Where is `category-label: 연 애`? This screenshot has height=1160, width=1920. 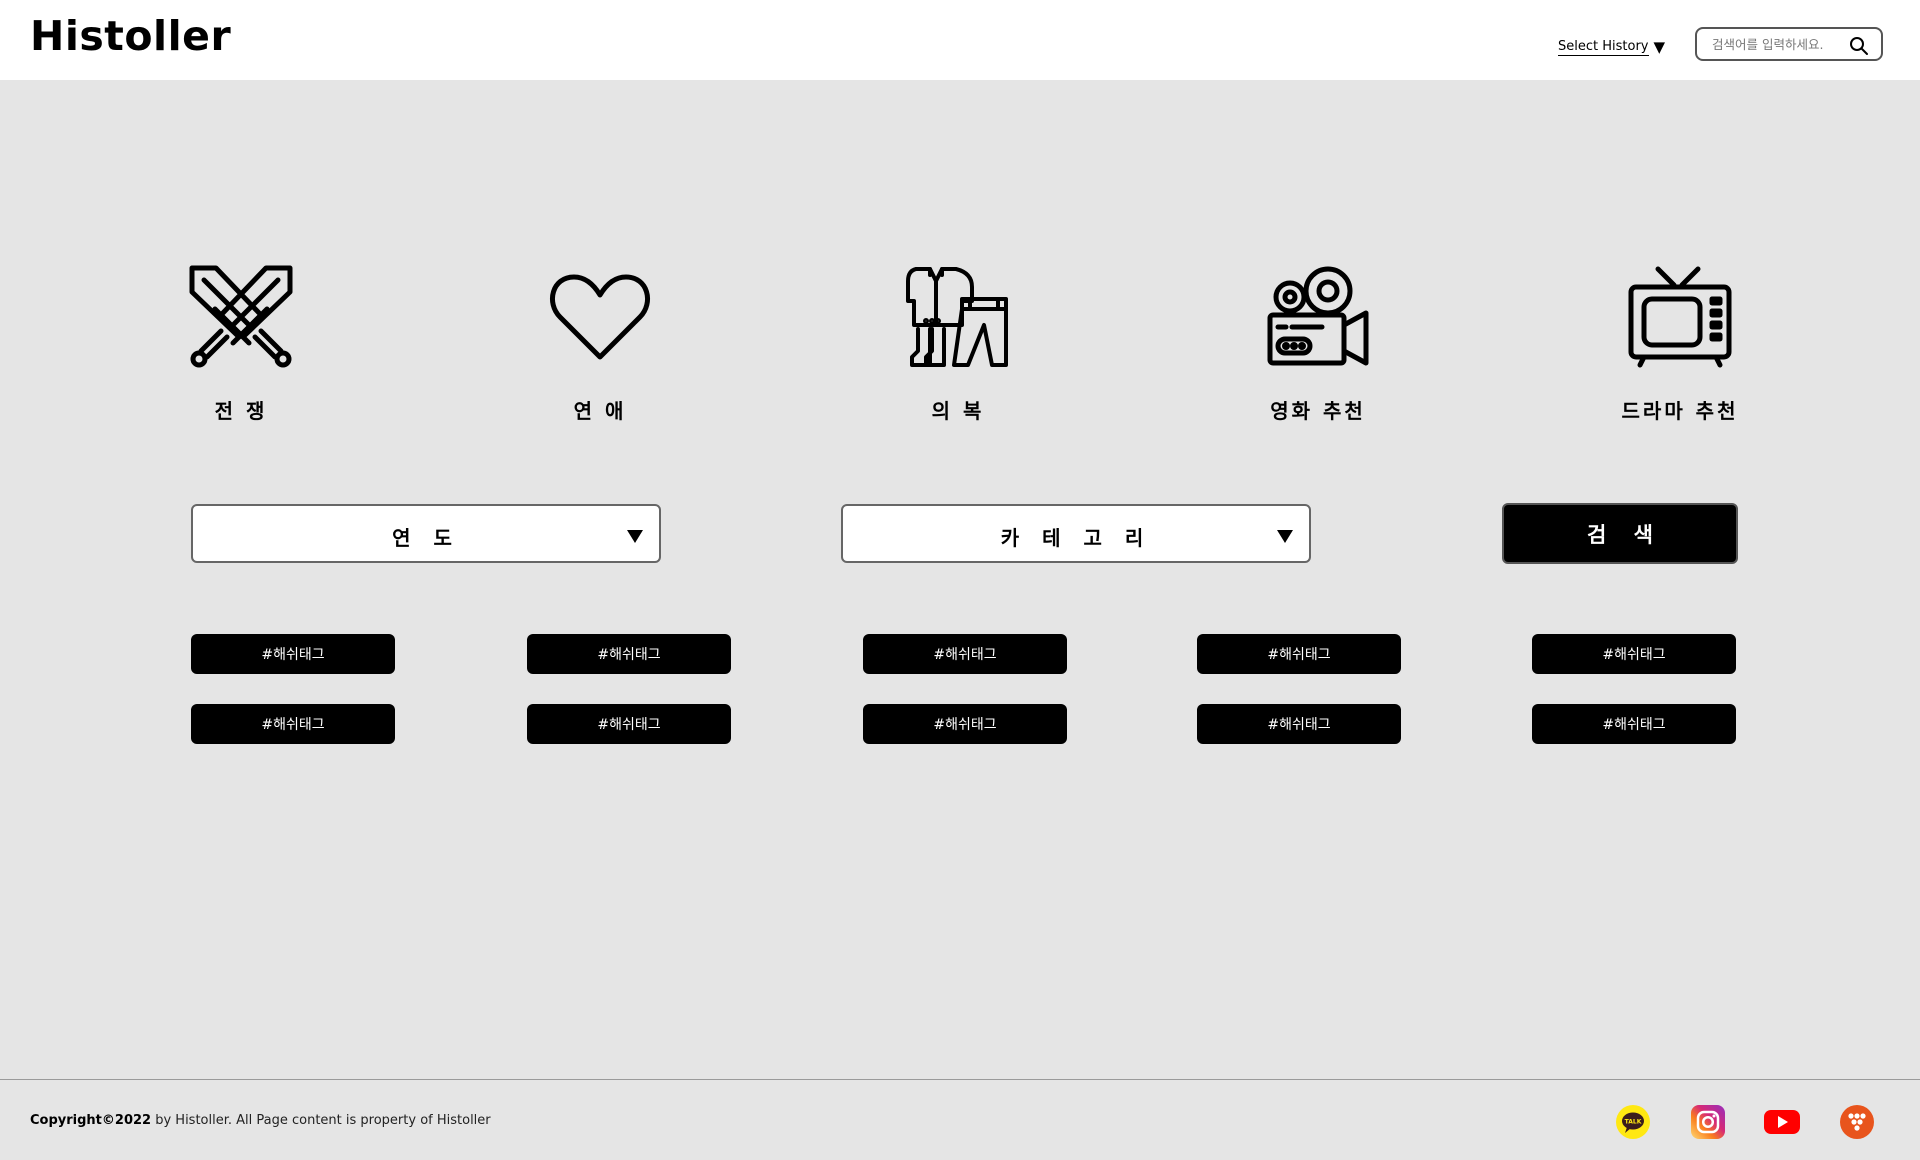 category-label: 연 애 is located at coordinates (600, 411).